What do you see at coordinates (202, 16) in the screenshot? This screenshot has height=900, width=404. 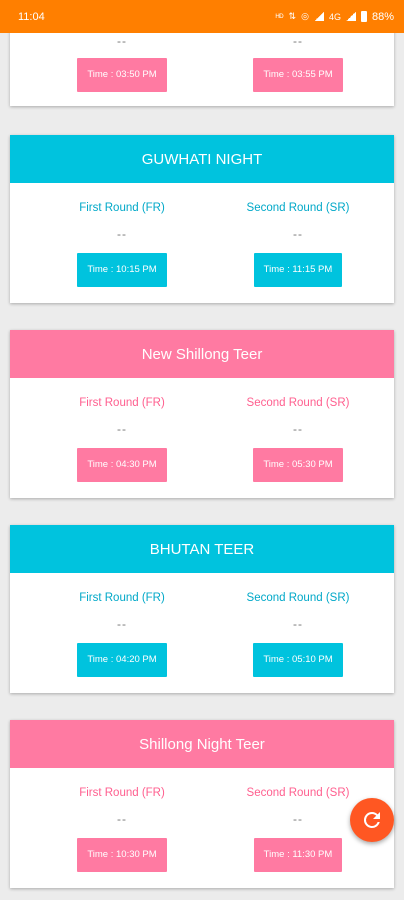 I see `status-bar: 11:04 ᴴᴰ ⇅ ◎ 4G 88%` at bounding box center [202, 16].